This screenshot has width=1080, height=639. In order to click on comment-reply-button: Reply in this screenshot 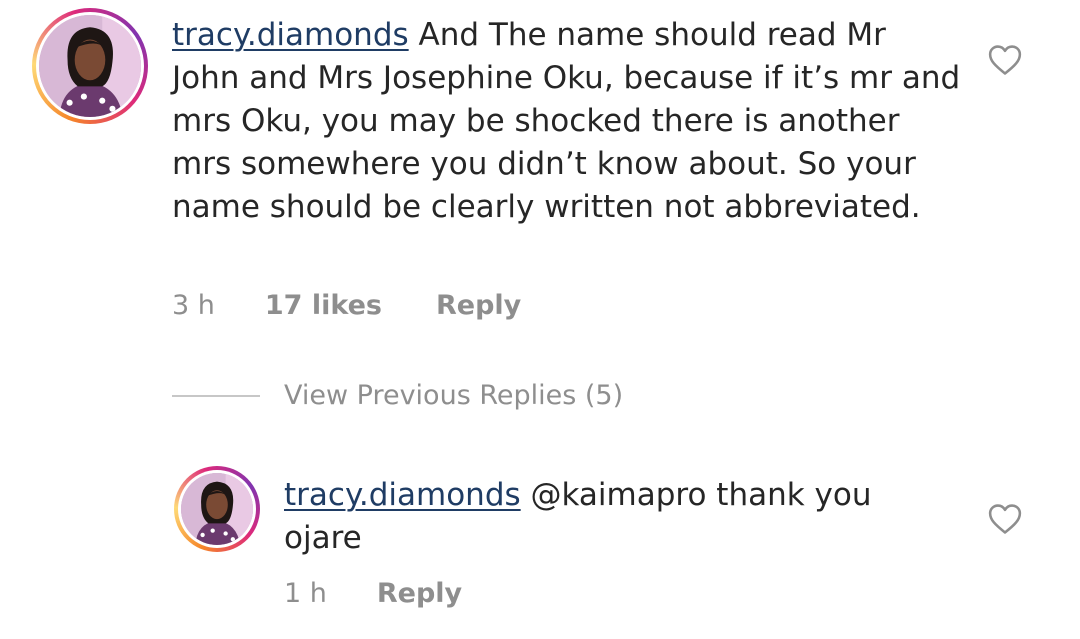, I will do `click(478, 305)`.